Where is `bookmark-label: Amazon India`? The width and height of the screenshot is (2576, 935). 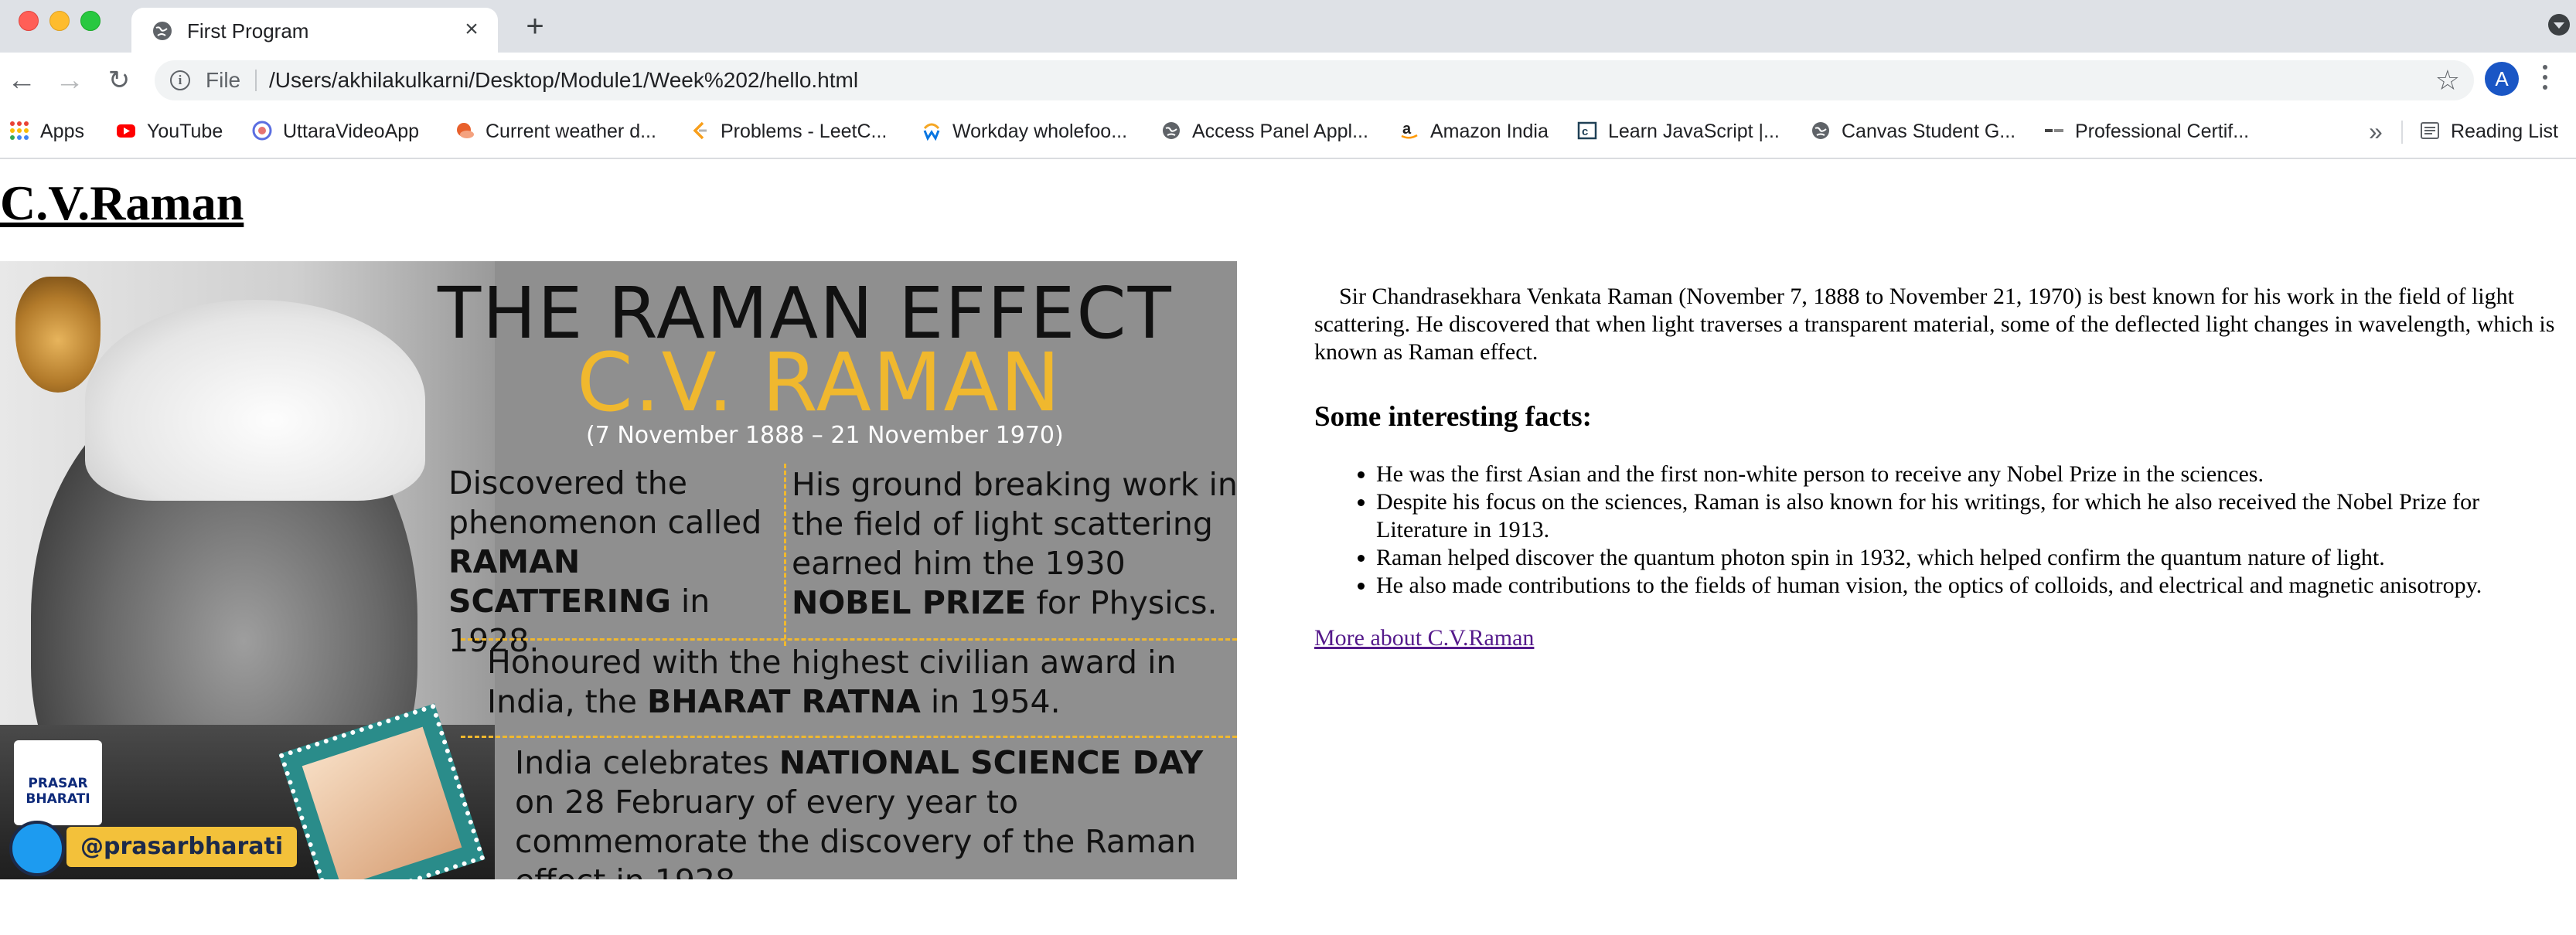
bookmark-label: Amazon India is located at coordinates (1489, 131).